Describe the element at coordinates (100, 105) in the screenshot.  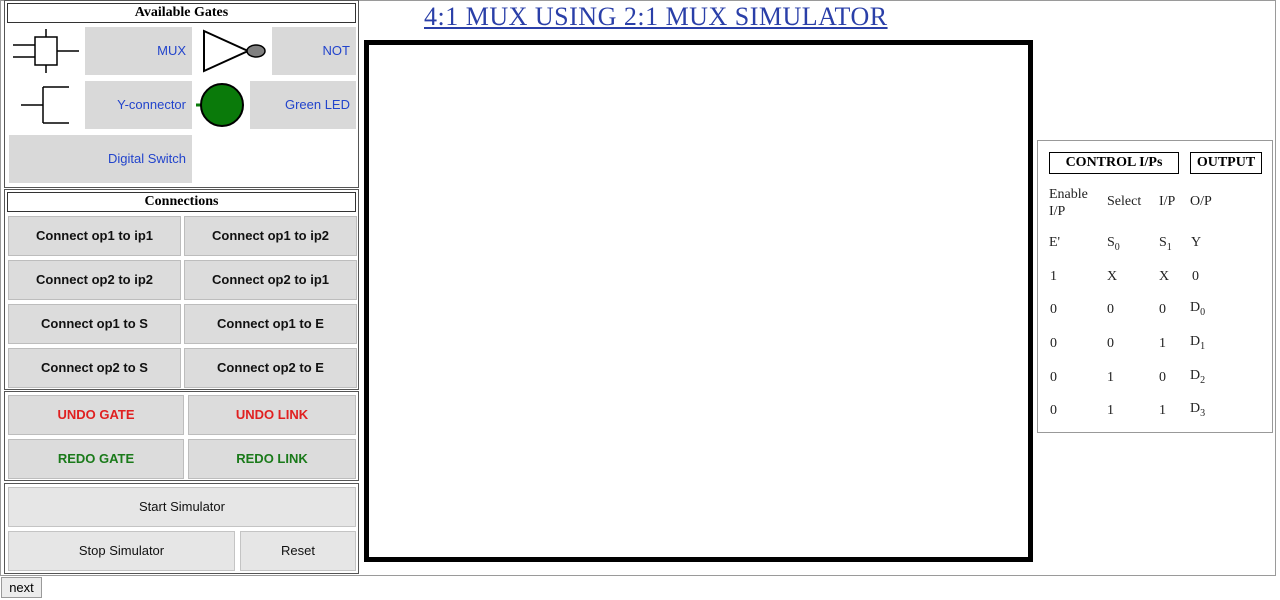
I see `gate-y-connector: Y-connector` at that location.